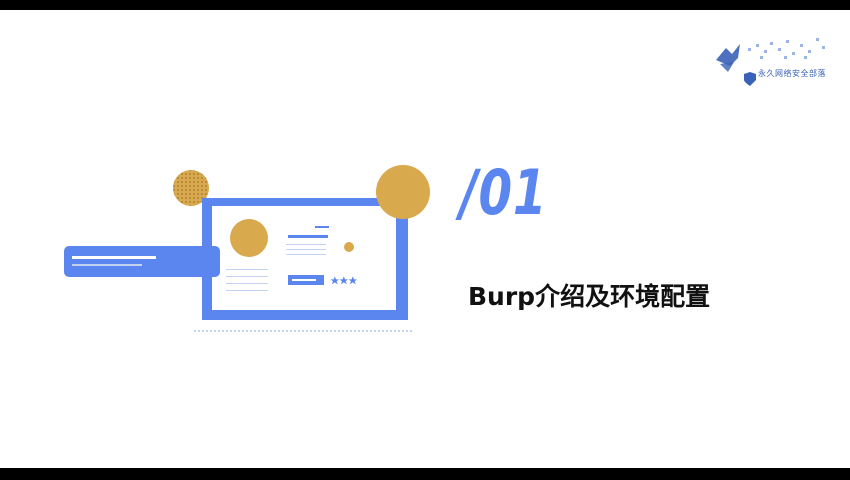  Describe the element at coordinates (792, 73) in the screenshot. I see `logo-name: 永久网络安全部落` at that location.